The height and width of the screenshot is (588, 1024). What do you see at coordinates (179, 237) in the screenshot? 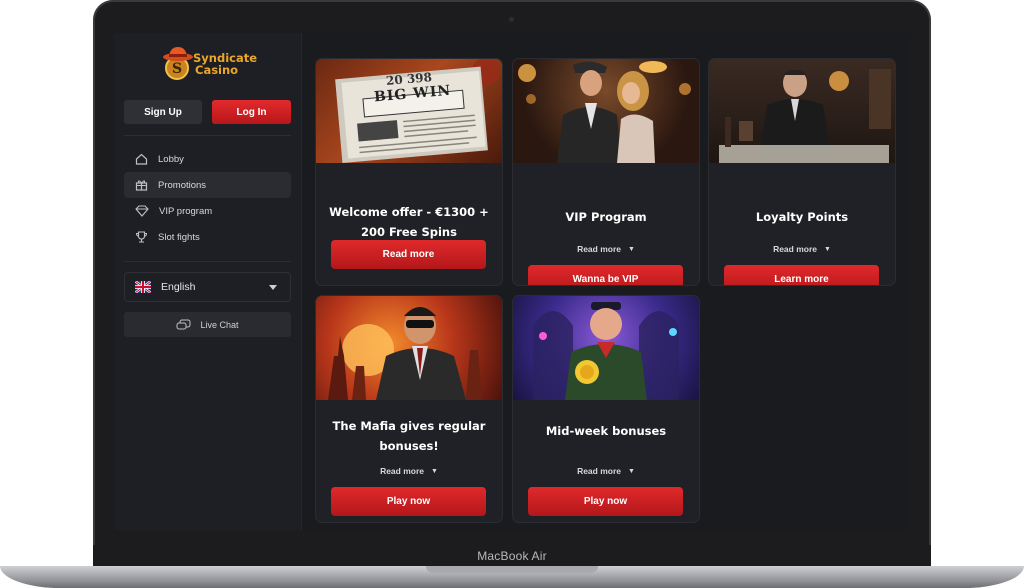
I see `sidebar-item-label: Slot fights` at bounding box center [179, 237].